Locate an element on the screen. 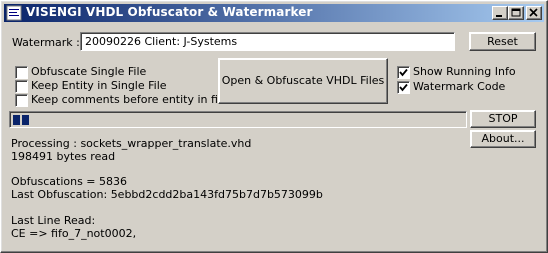  window-title: VISENGI VHDL Obfuscator & Watermarker is located at coordinates (169, 12).